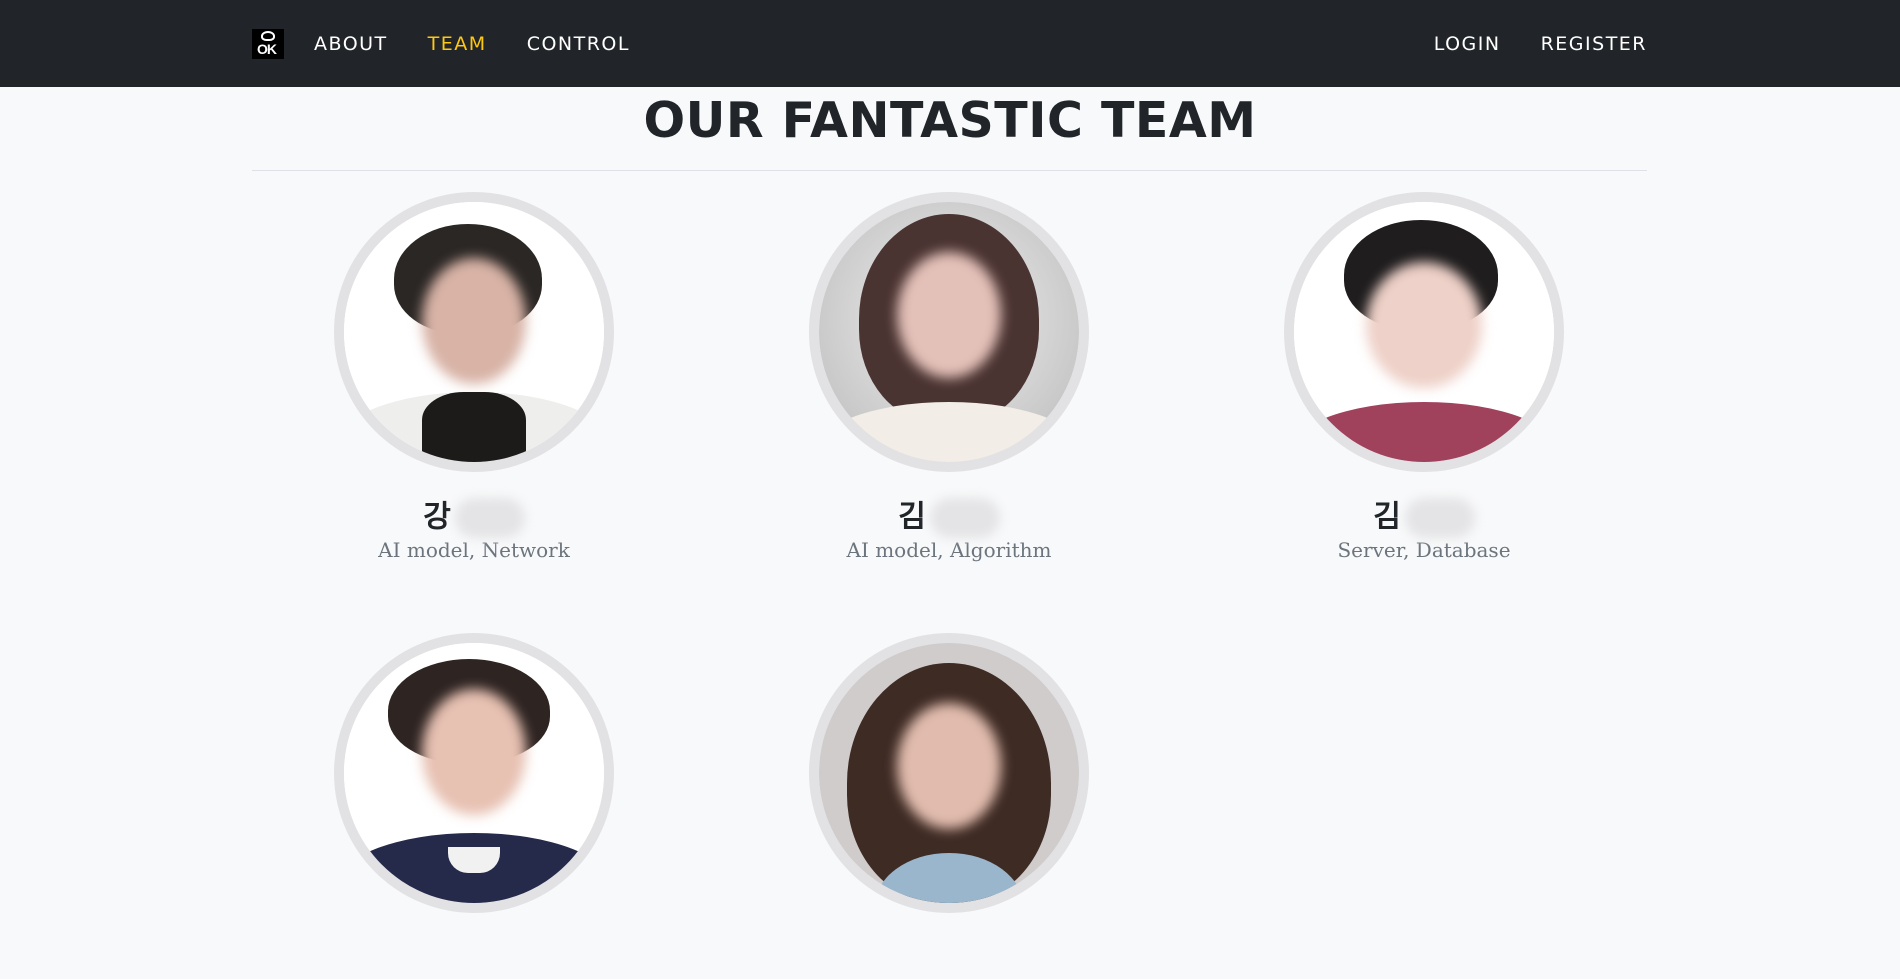 This screenshot has height=979, width=1900. What do you see at coordinates (1594, 44) in the screenshot?
I see `nav-link-register: REGISTER` at bounding box center [1594, 44].